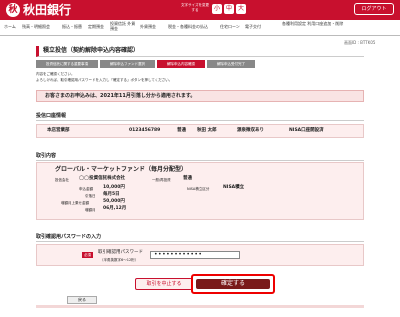 Image resolution: width=400 pixels, height=317 pixels. I want to click on mgmt-value: ◯◯投資信託株式会社, so click(102, 178).